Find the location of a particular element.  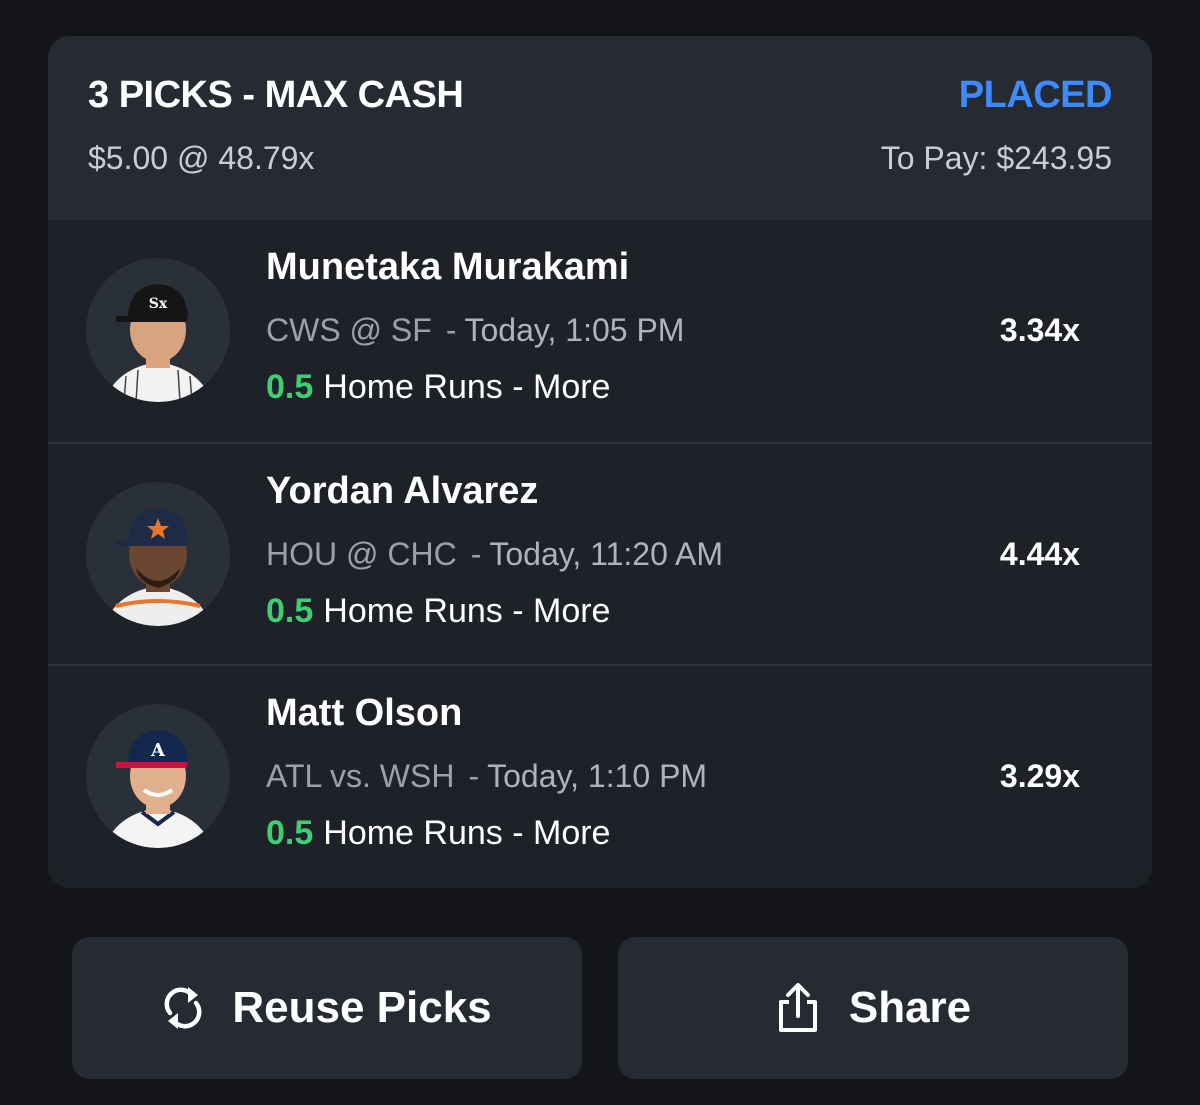

game-time: Today, 1:10 PM is located at coordinates (597, 776).